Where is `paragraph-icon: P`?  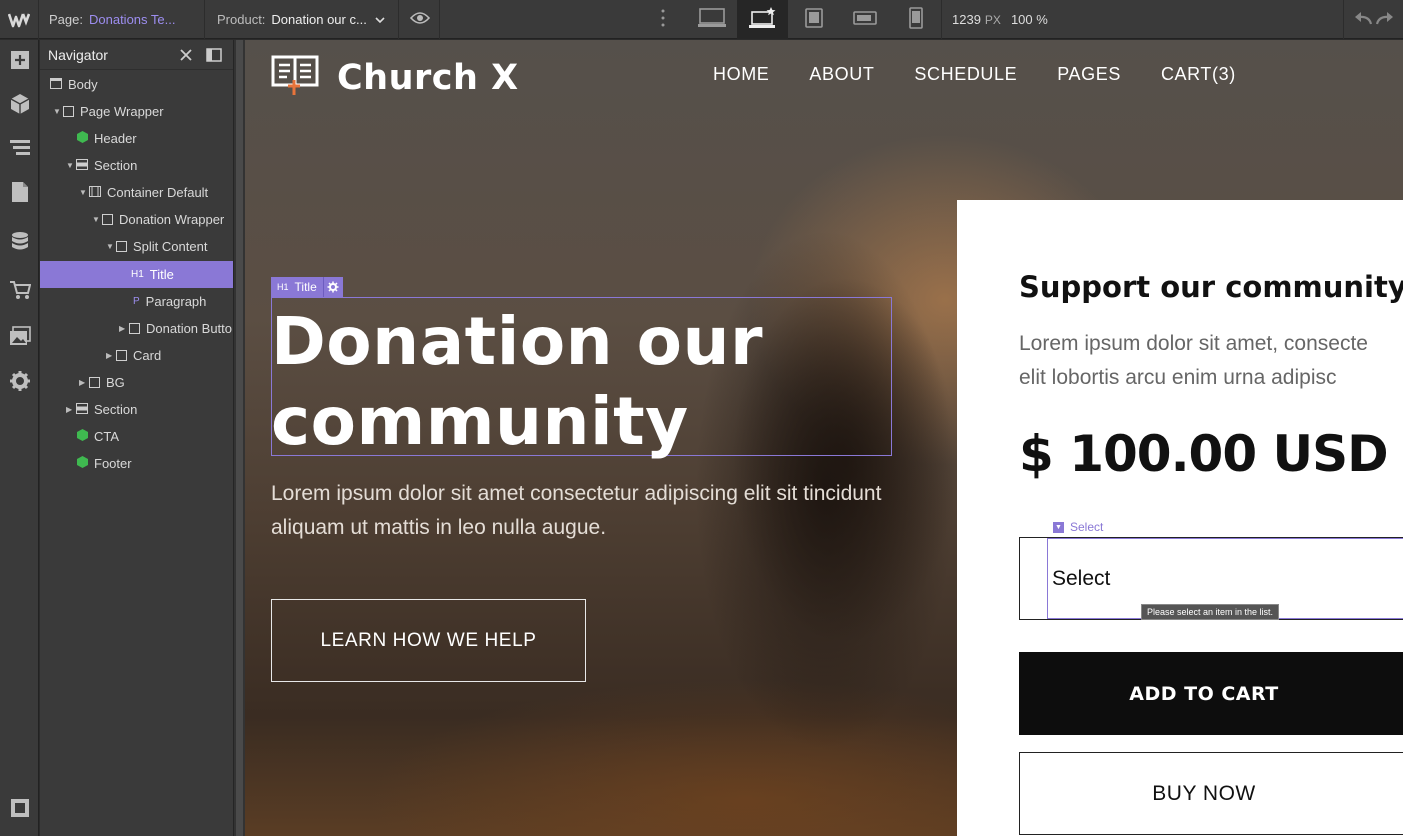 paragraph-icon: P is located at coordinates (136, 301).